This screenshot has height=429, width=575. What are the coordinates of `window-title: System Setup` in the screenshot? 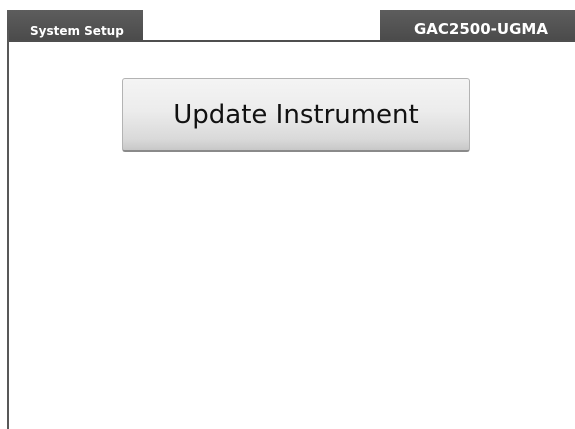 It's located at (77, 31).